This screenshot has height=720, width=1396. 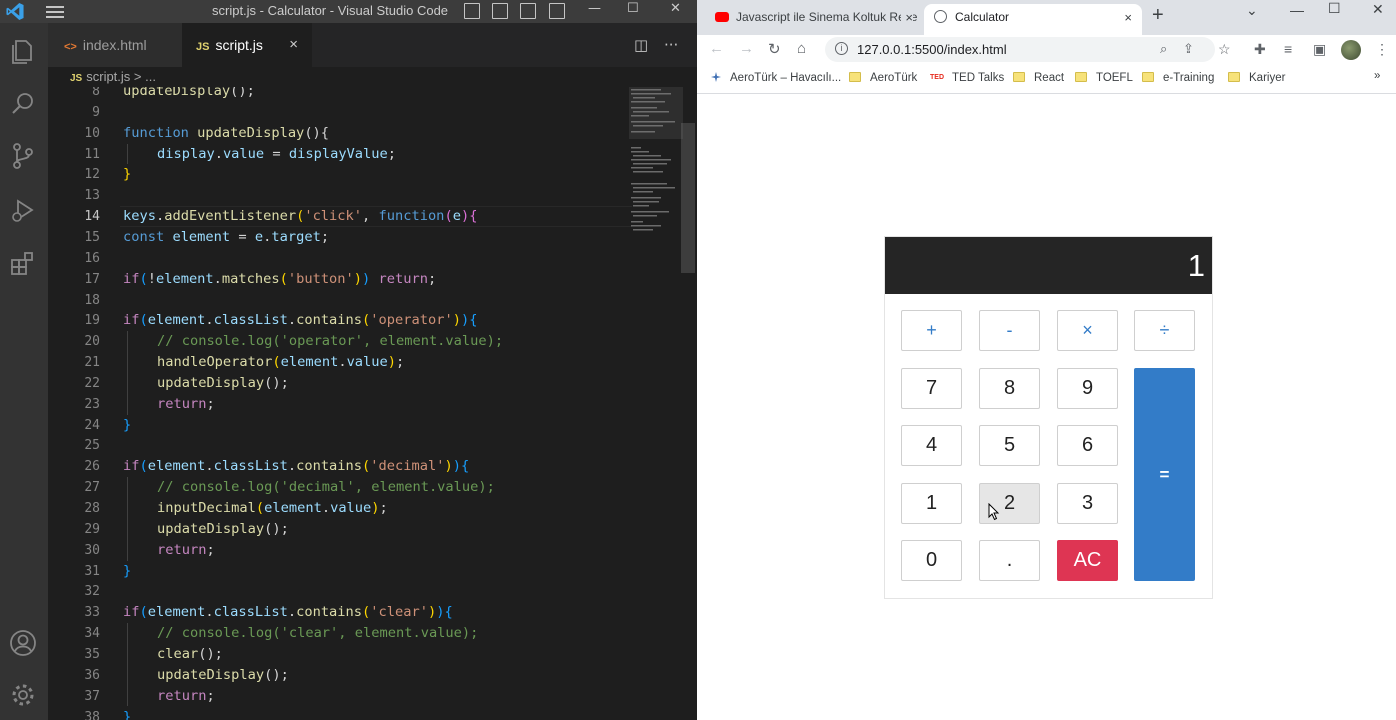 What do you see at coordinates (1252, 10) in the screenshot?
I see `tab-search-icon: ⌄` at bounding box center [1252, 10].